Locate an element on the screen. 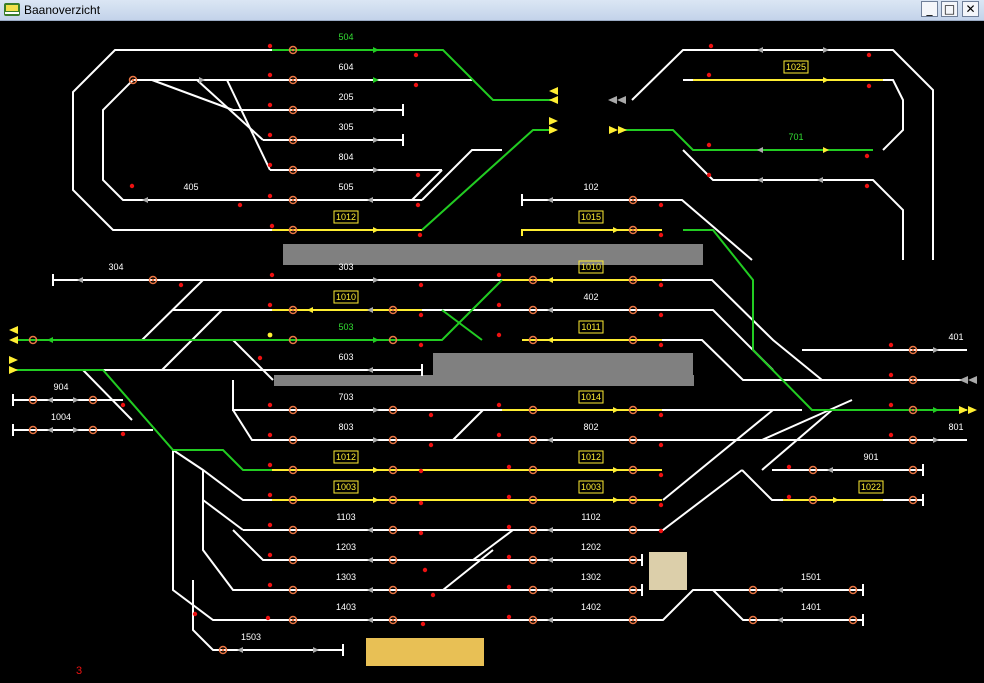 The height and width of the screenshot is (683, 984). track-right-loop-outer is located at coordinates (782, 154).